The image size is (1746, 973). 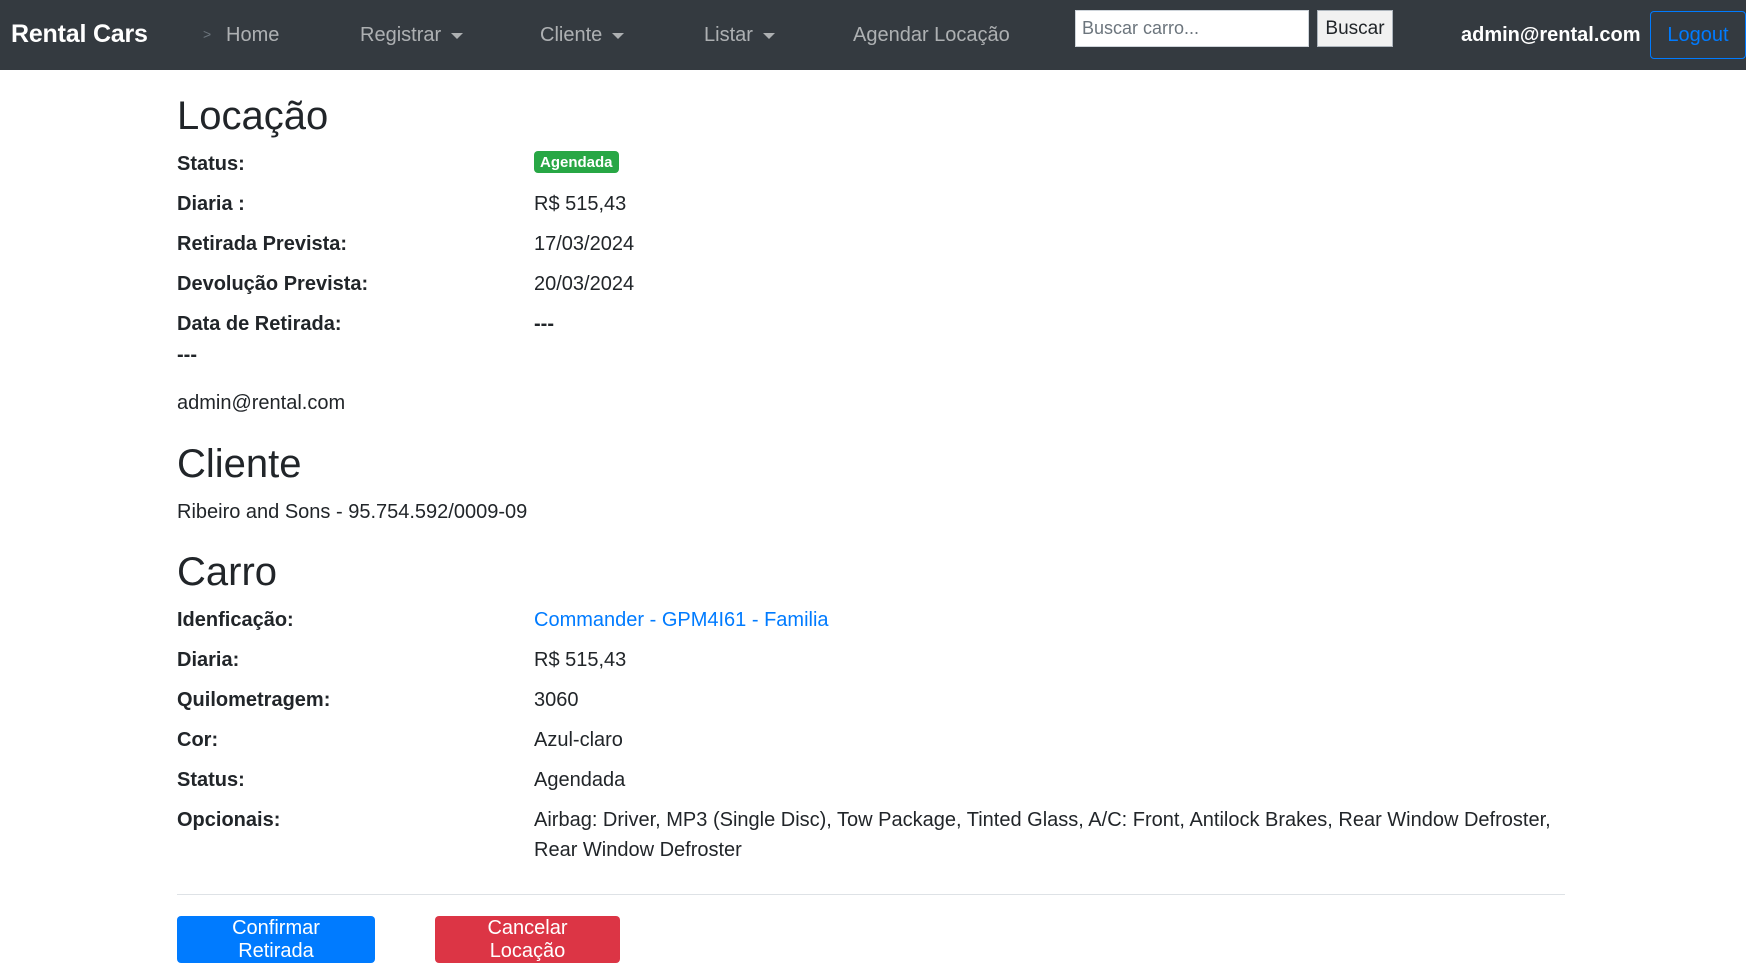 What do you see at coordinates (681, 620) in the screenshot?
I see `car-link: Commander - GPM4I61 - Familia` at bounding box center [681, 620].